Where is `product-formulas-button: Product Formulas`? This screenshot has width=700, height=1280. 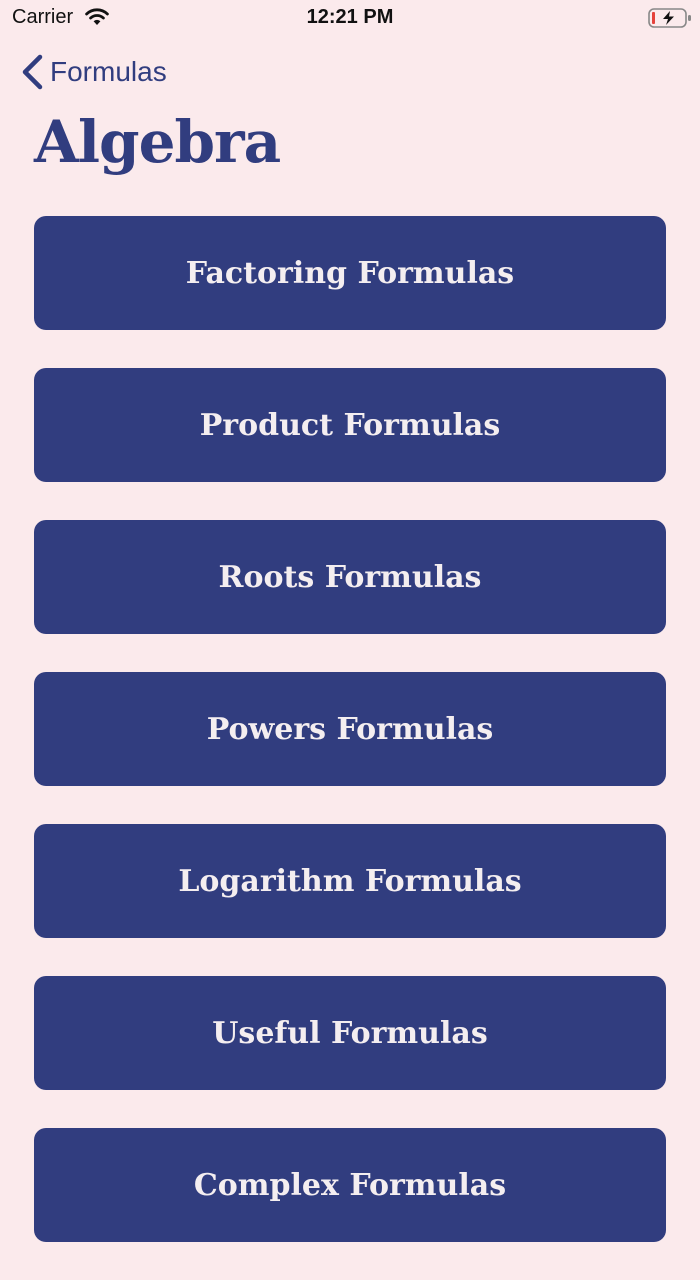 product-formulas-button: Product Formulas is located at coordinates (350, 425).